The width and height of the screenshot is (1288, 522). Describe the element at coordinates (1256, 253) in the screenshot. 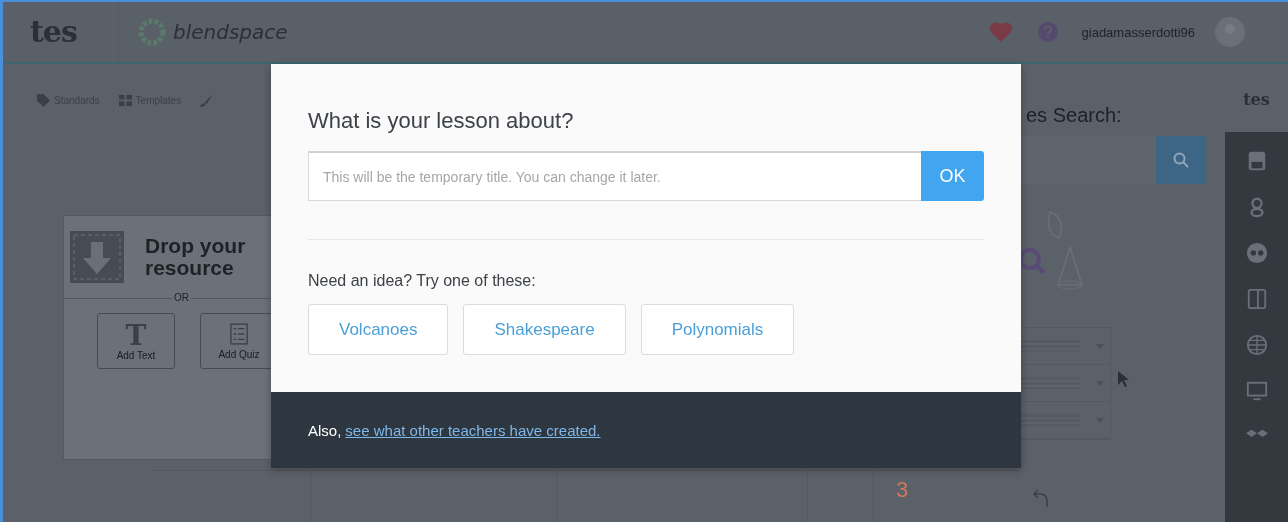

I see `dots-icon` at that location.